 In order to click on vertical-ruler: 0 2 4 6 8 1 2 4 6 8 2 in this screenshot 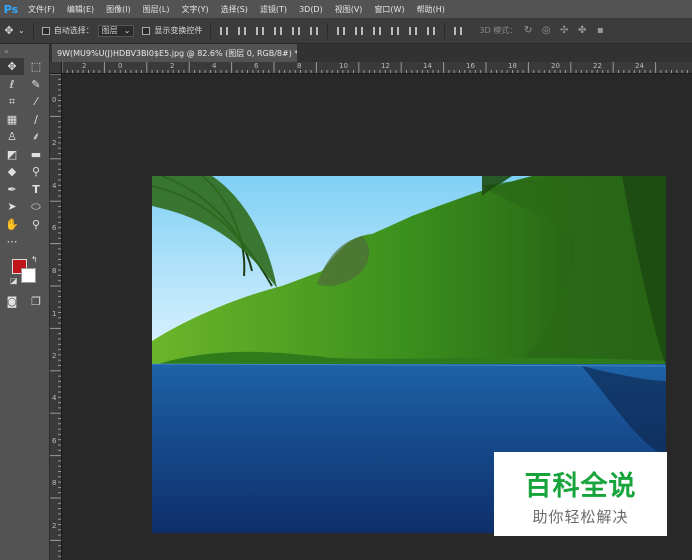, I will do `click(56, 317)`.